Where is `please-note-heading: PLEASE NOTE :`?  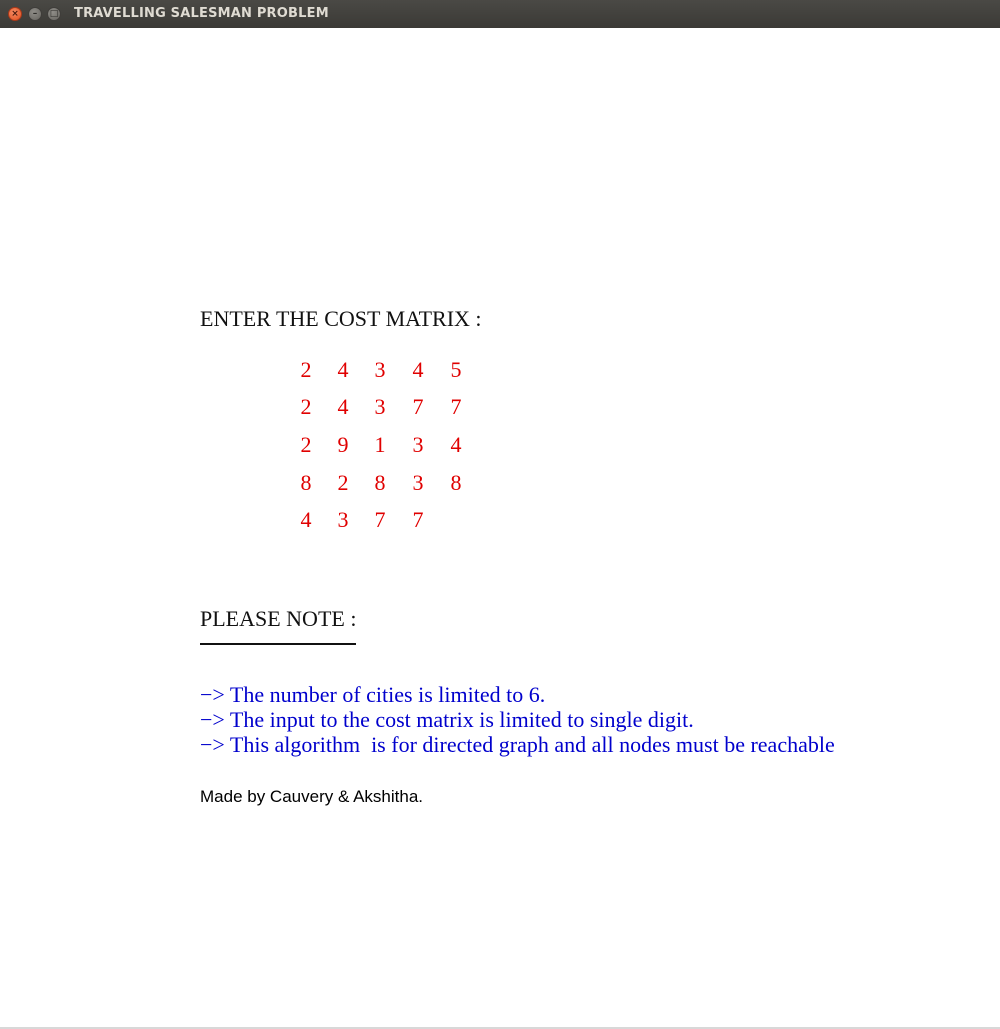 please-note-heading: PLEASE NOTE : is located at coordinates (278, 618).